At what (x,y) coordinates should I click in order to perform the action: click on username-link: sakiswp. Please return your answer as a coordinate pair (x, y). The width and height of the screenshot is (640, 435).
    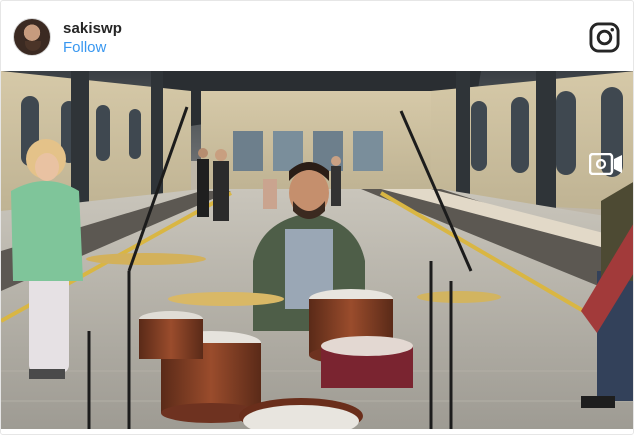
    Looking at the image, I should click on (92, 28).